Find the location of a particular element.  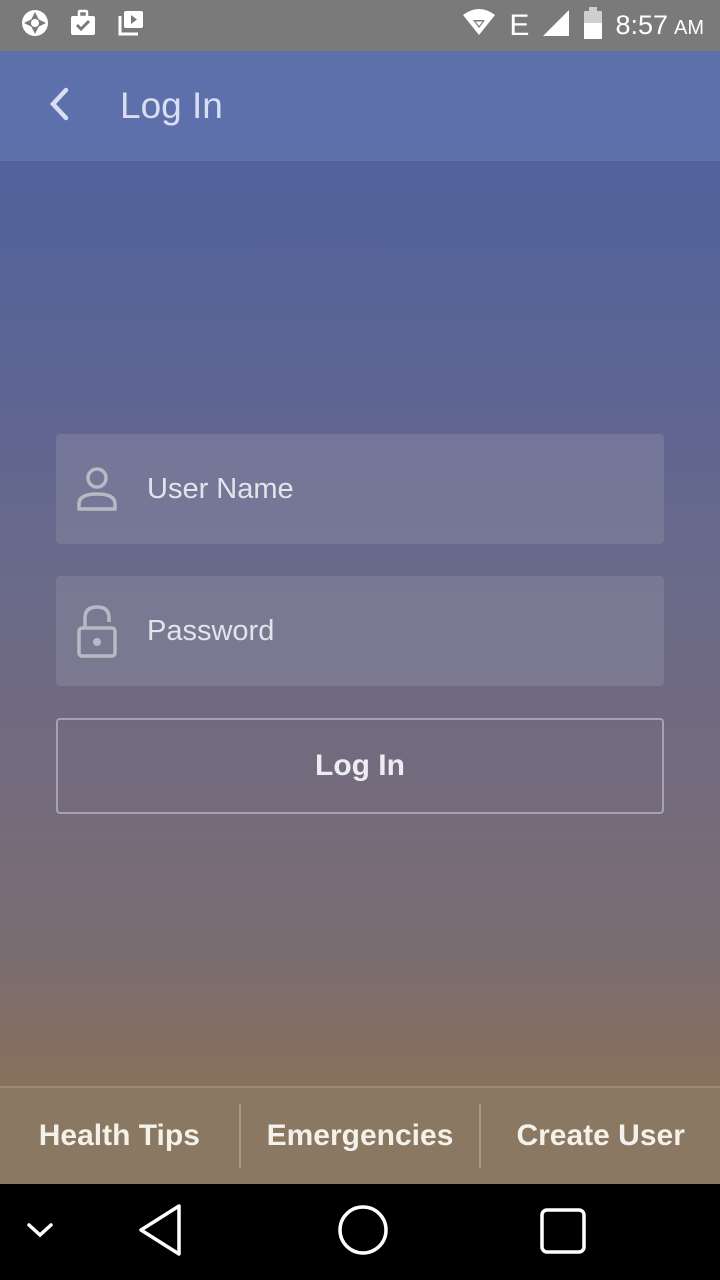

network-type-label: E is located at coordinates (519, 25).